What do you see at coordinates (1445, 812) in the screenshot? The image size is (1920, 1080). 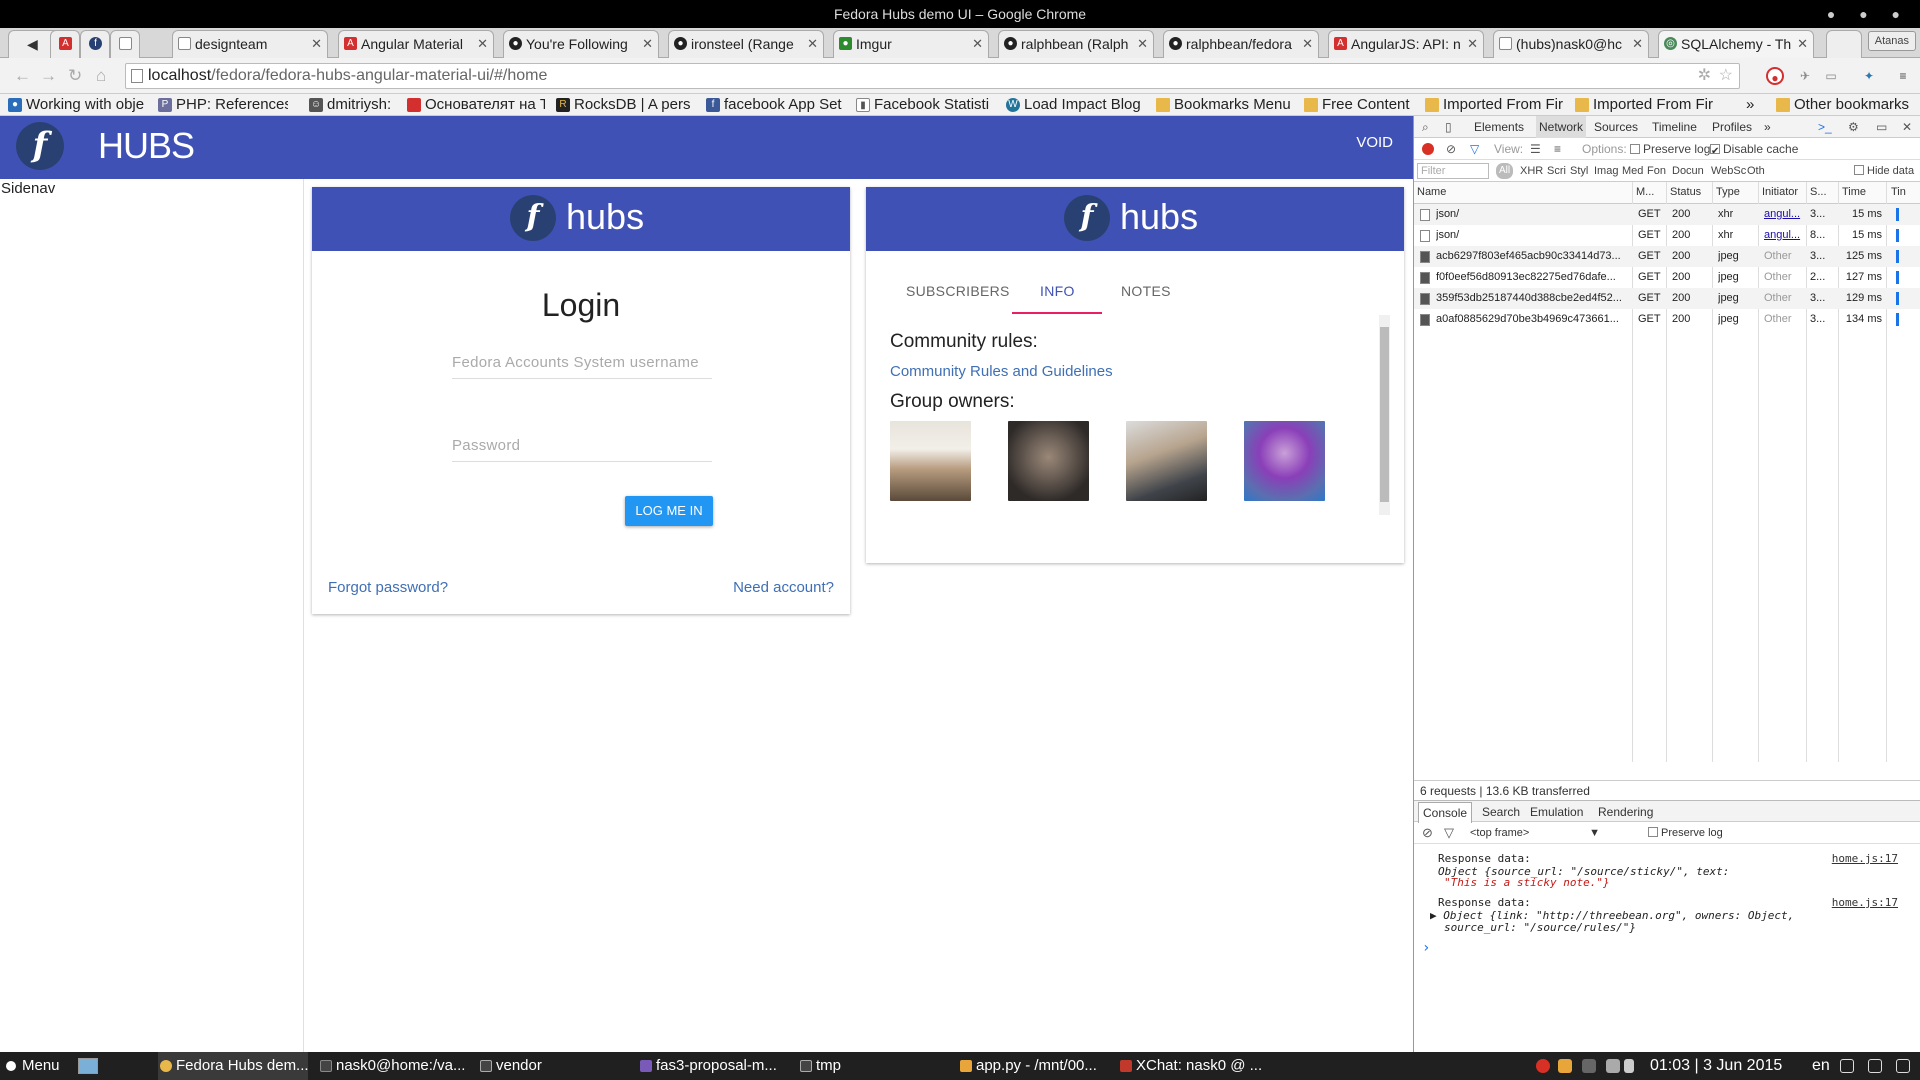 I see `drawer-tab-console: Console` at bounding box center [1445, 812].